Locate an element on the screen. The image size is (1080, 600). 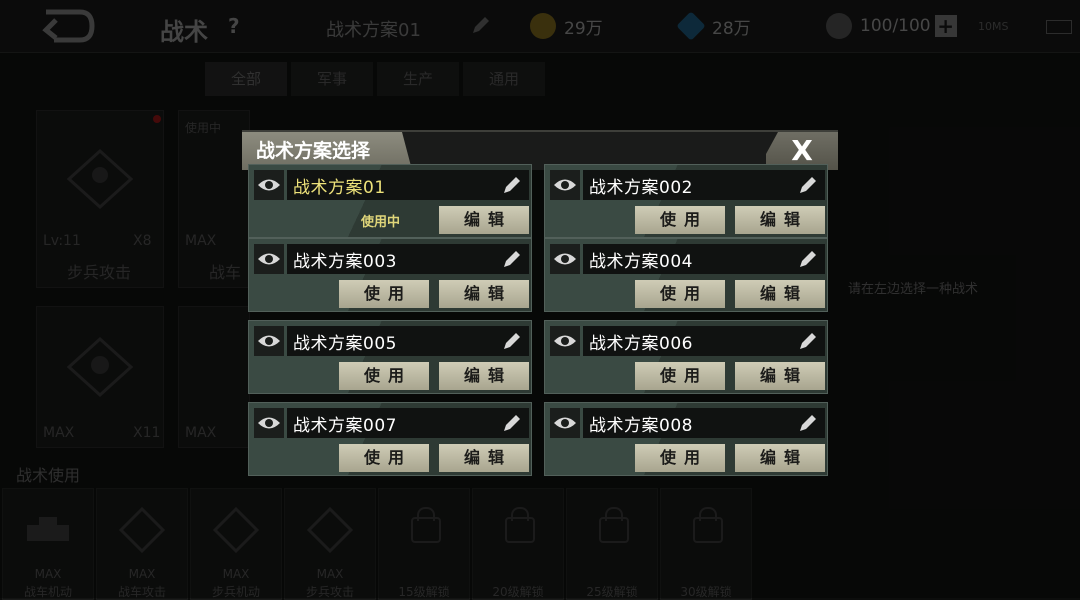
plan-name-bar: 战术方案005 is located at coordinates (408, 341).